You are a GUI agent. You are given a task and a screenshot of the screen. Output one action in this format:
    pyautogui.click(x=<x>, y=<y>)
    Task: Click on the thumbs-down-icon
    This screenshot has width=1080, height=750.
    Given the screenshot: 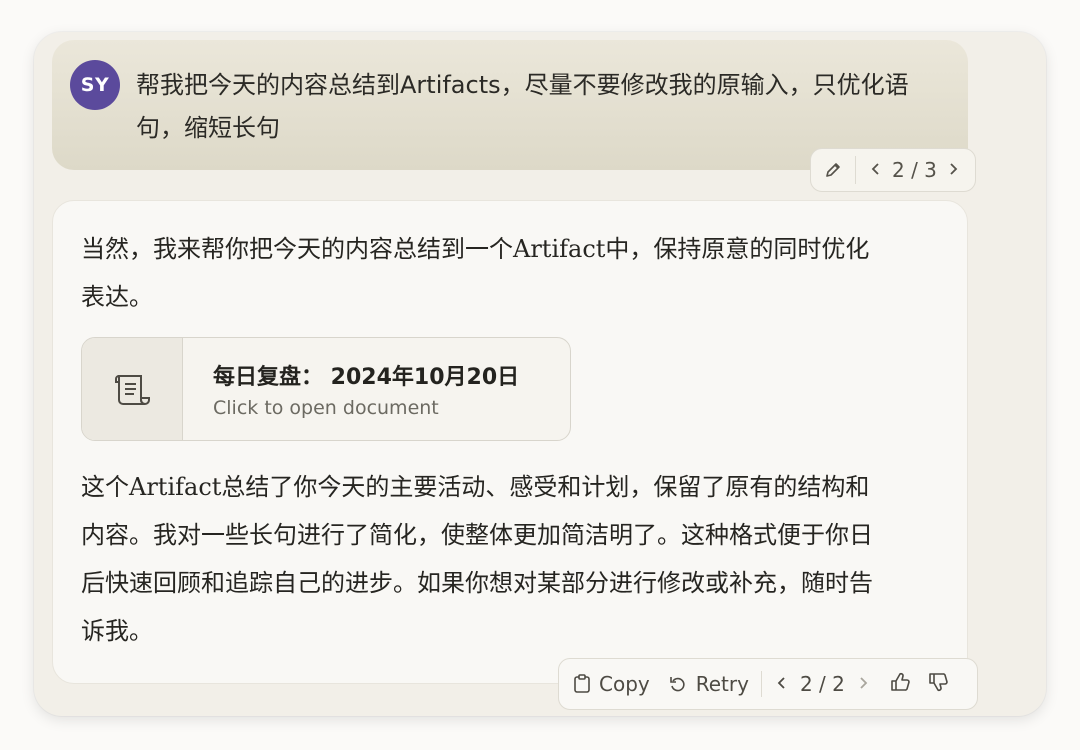 What is the action you would take?
    pyautogui.click(x=938, y=684)
    